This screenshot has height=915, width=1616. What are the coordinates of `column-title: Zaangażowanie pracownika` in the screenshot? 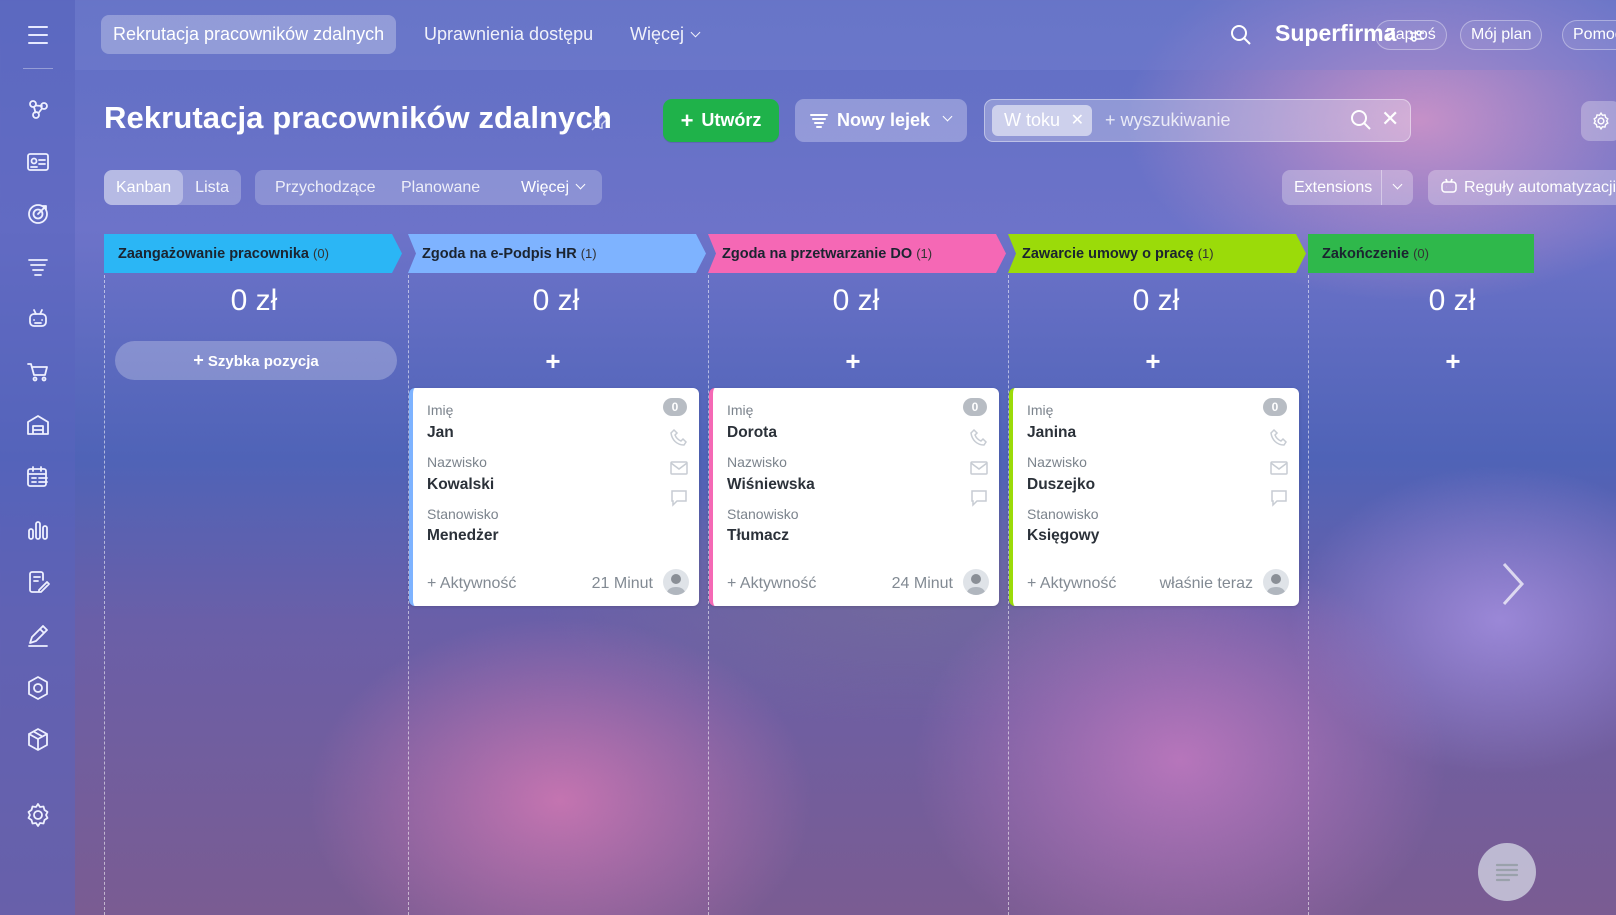 It's located at (213, 254).